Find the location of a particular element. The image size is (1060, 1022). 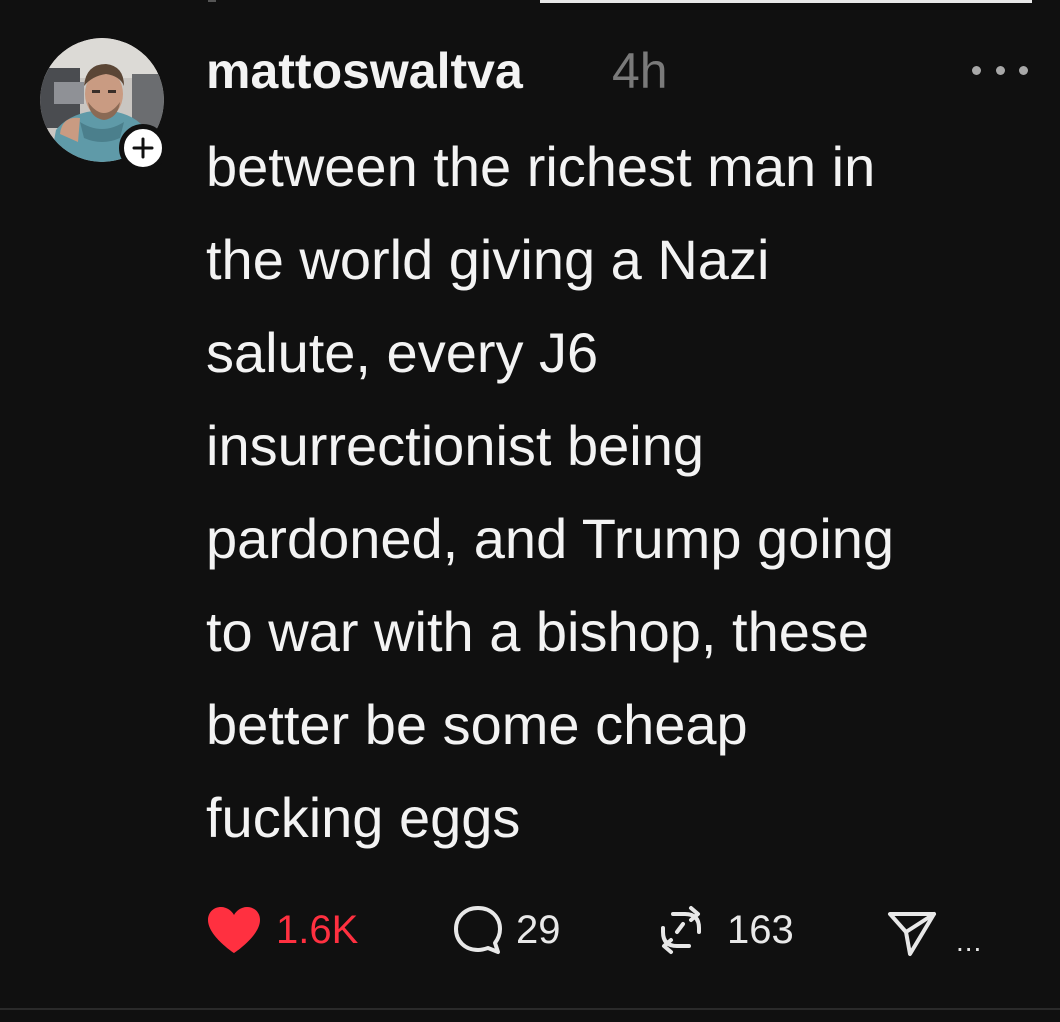

plus-icon is located at coordinates (143, 148).